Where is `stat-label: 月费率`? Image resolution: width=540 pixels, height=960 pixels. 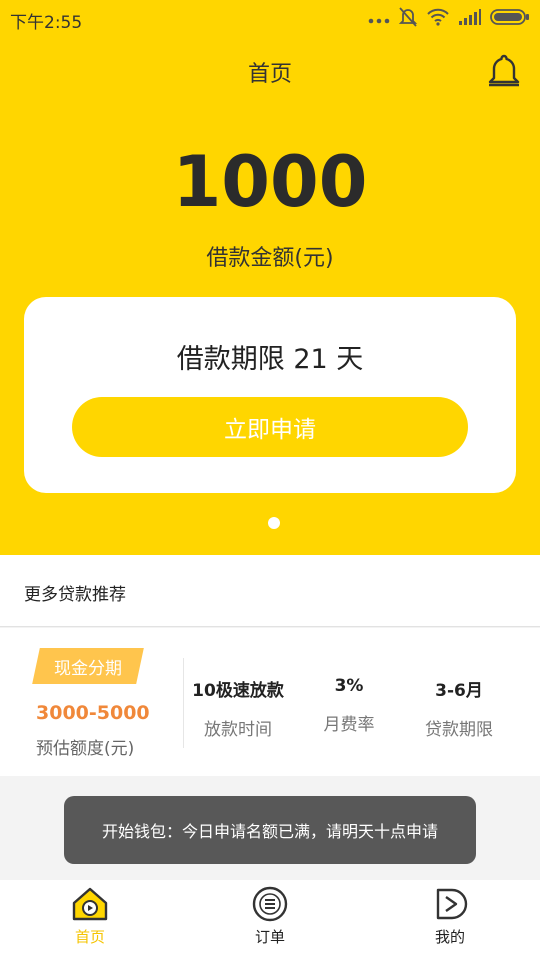 stat-label: 月费率 is located at coordinates (349, 725).